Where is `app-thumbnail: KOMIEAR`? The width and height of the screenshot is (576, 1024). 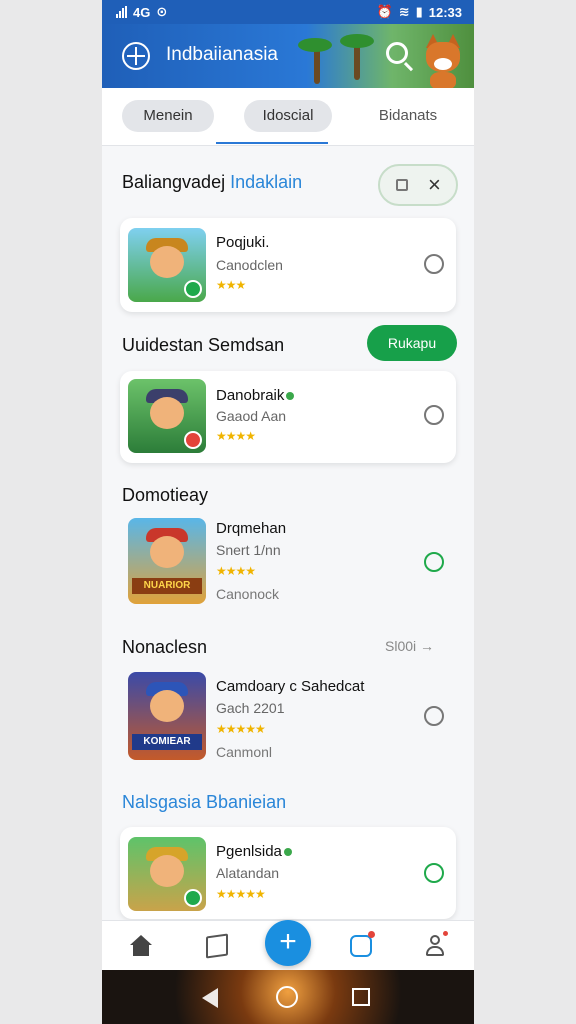
app-thumbnail: KOMIEAR is located at coordinates (167, 716).